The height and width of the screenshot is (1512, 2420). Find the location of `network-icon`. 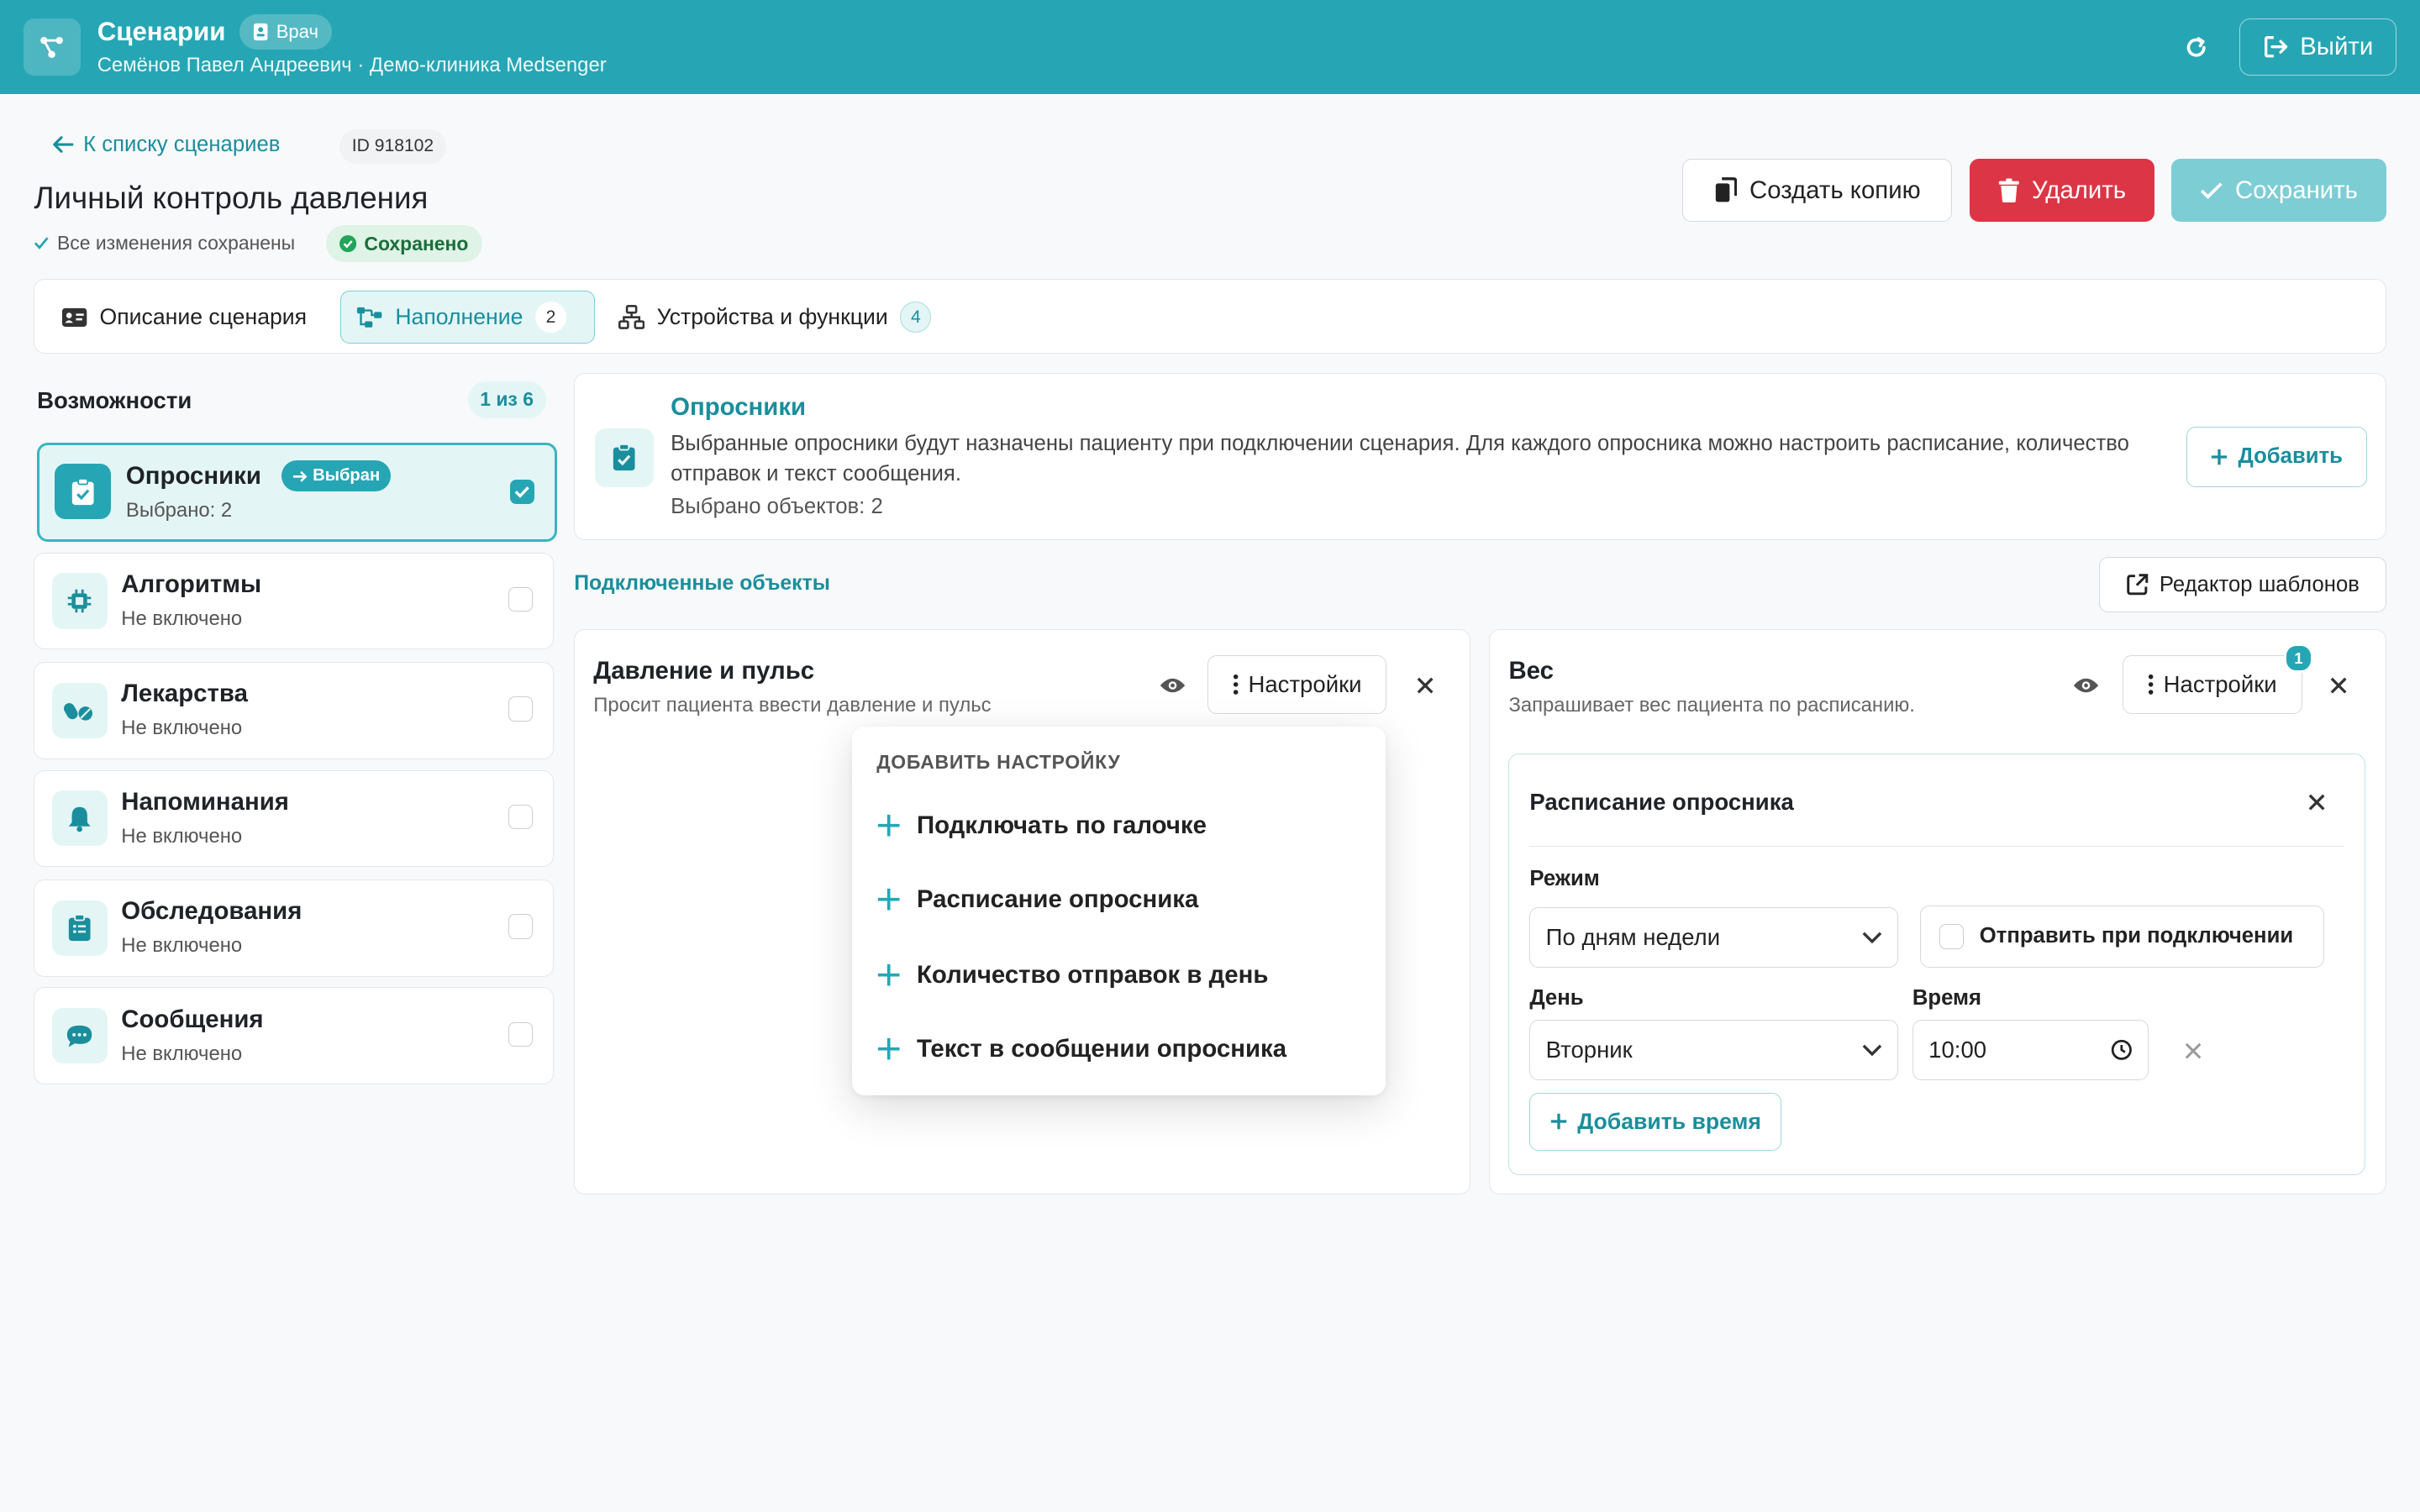

network-icon is located at coordinates (631, 316).